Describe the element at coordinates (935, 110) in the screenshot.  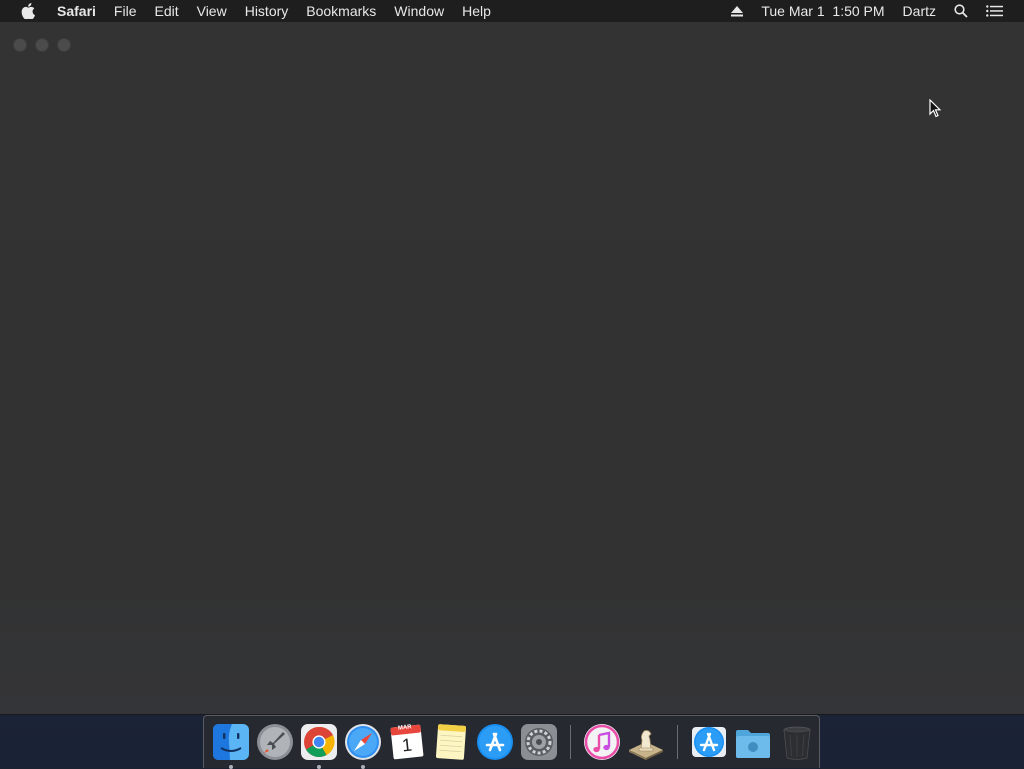
I see `mouse-pointer-icon` at that location.